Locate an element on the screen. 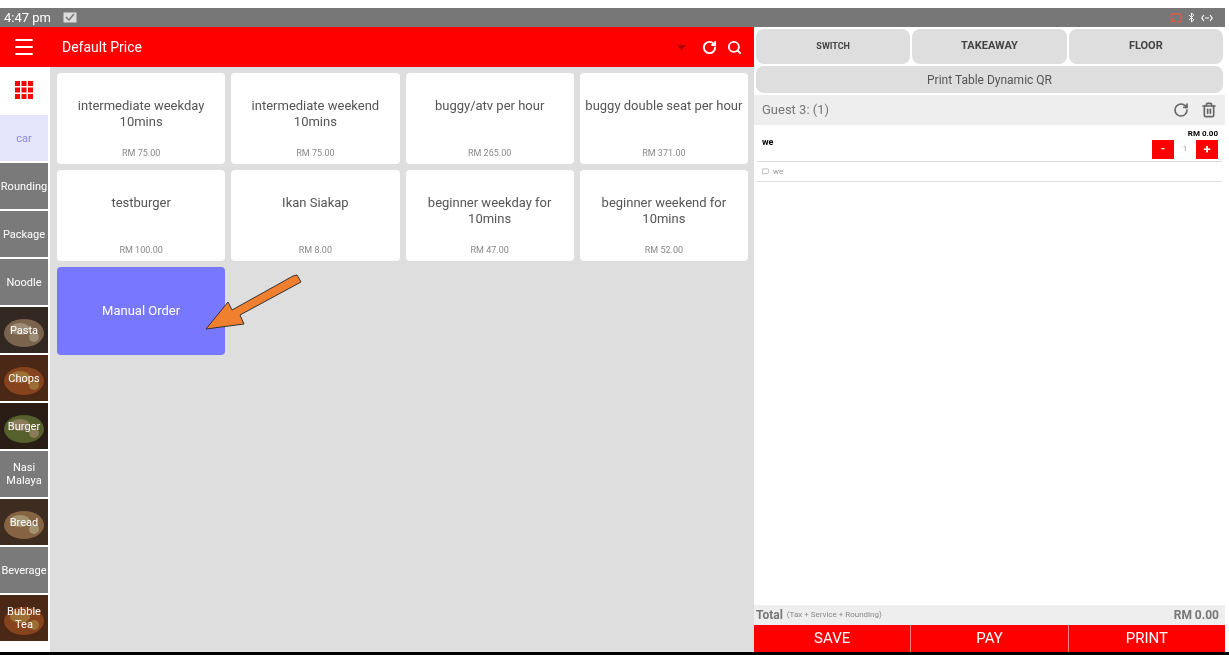  top-button: SWITCH is located at coordinates (833, 46).